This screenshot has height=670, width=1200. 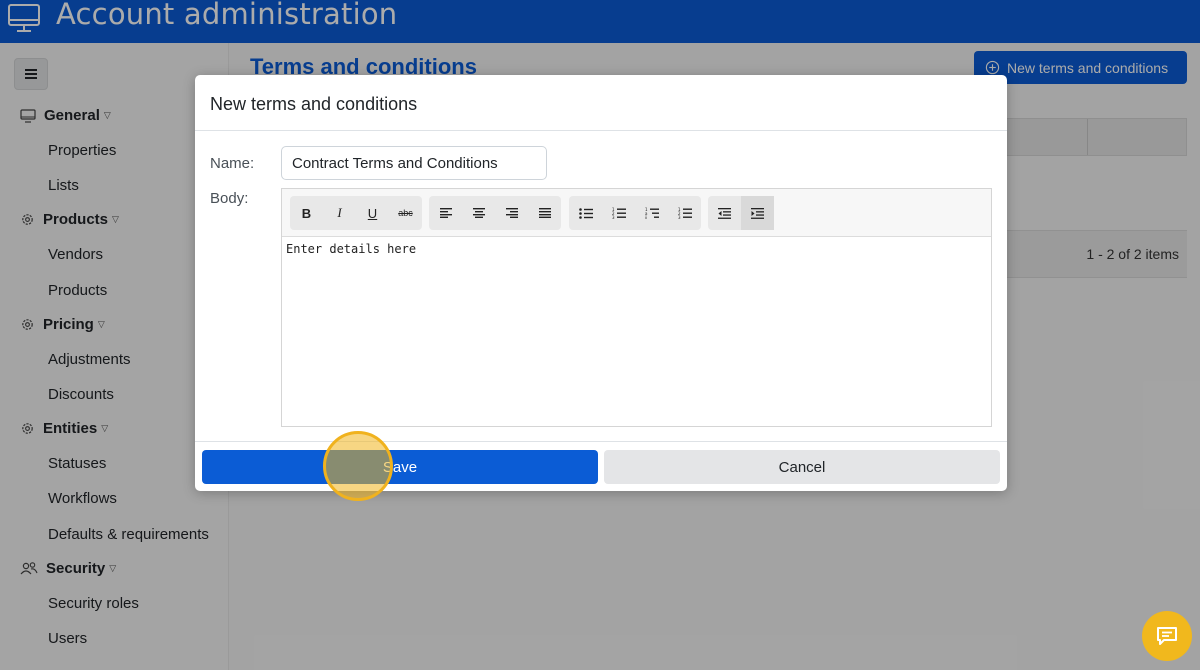 I want to click on roman-list-icon: 123, so click(x=685, y=213).